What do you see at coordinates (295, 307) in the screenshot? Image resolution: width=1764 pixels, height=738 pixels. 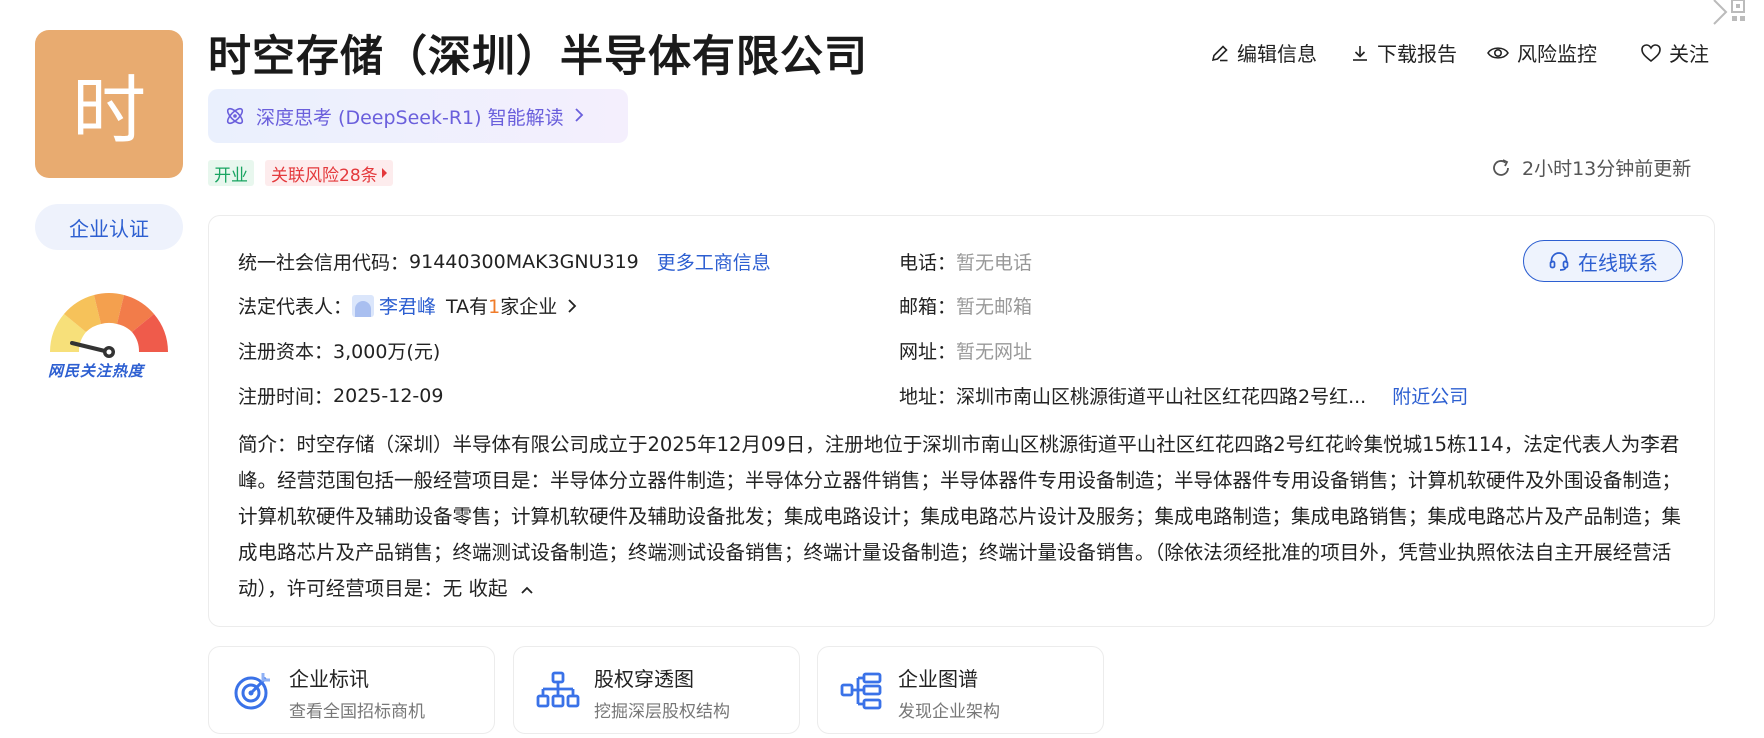 I see `legal-rep-label: 法定代表人：` at bounding box center [295, 307].